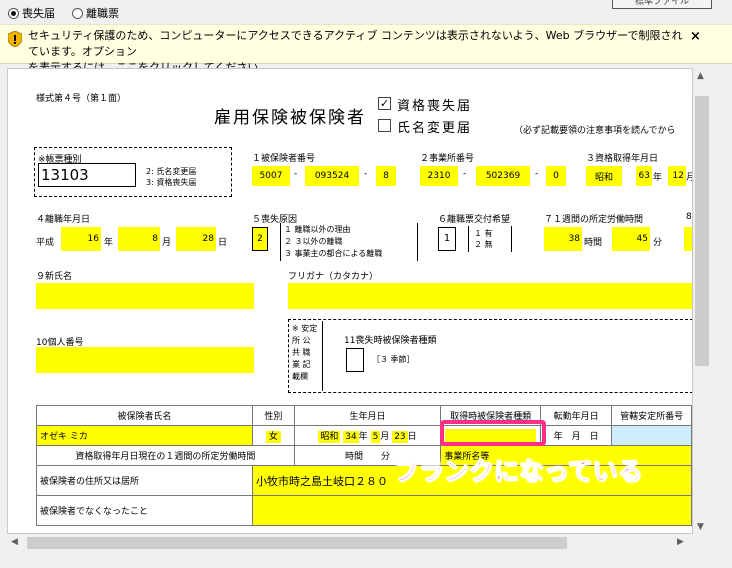 This screenshot has width=732, height=568. I want to click on horizontal-scrollbar: ◀ ▶, so click(350, 543).